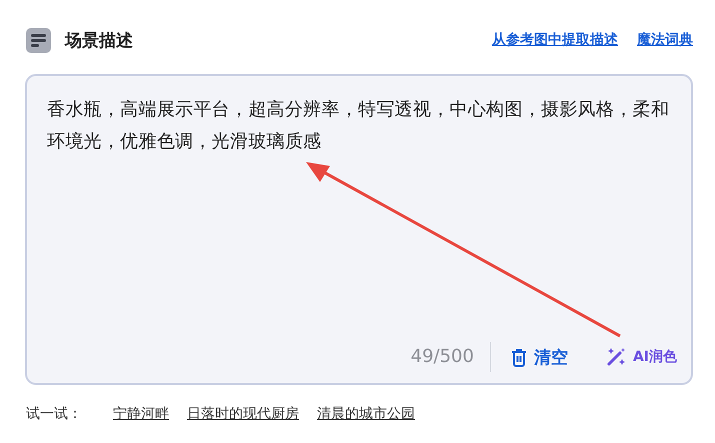 This screenshot has width=715, height=443. Describe the element at coordinates (243, 414) in the screenshot. I see `suggestion-link: 日落时的现代厨房` at that location.